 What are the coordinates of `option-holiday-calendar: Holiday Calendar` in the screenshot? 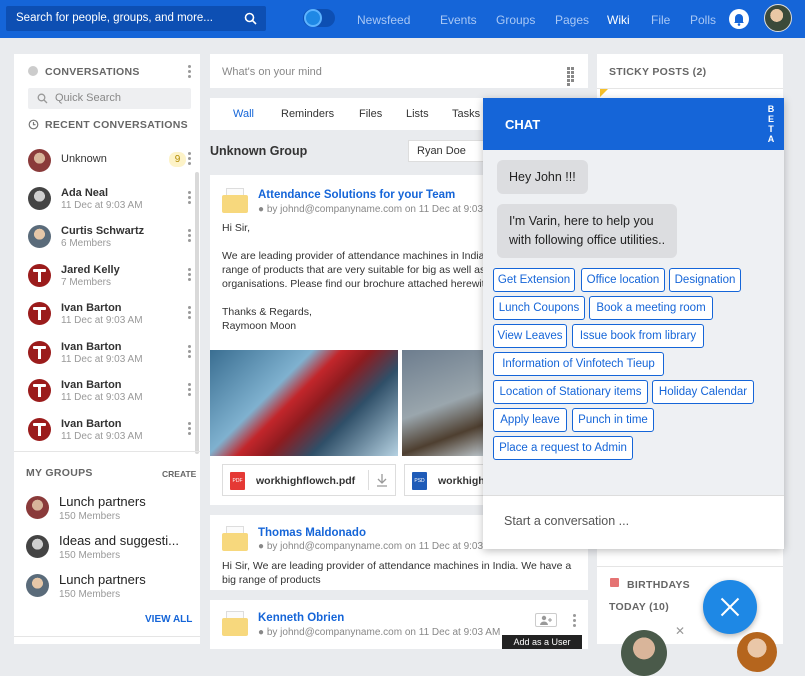 It's located at (703, 392).